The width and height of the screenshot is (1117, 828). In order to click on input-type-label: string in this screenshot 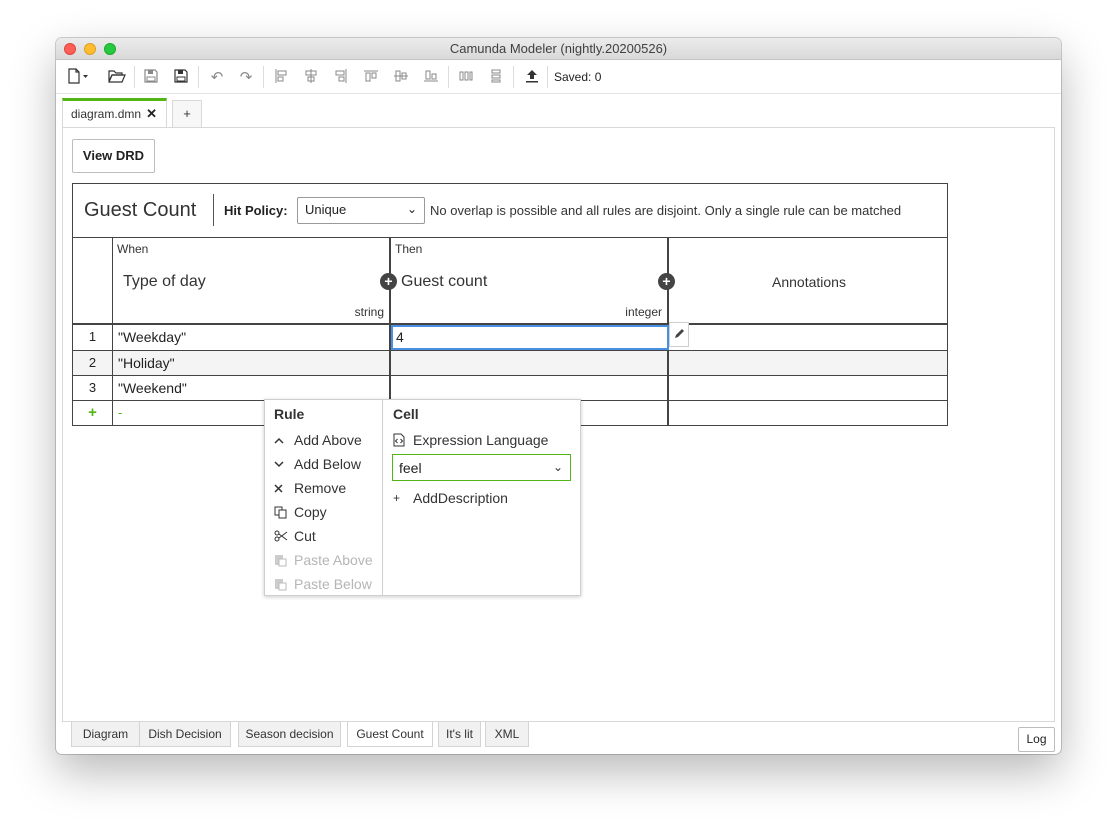, I will do `click(369, 312)`.